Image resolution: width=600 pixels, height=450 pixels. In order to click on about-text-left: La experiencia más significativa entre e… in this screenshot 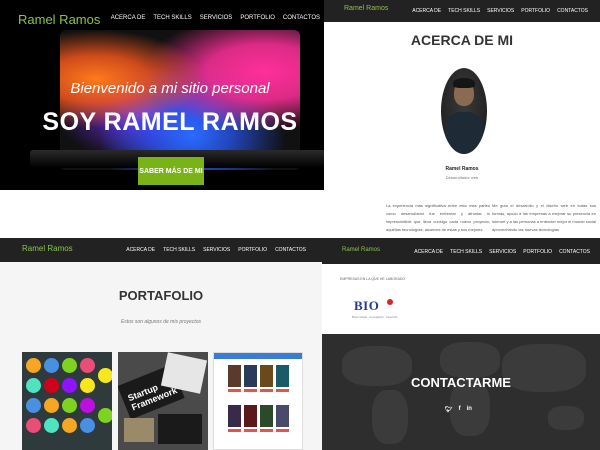, I will do `click(438, 217)`.